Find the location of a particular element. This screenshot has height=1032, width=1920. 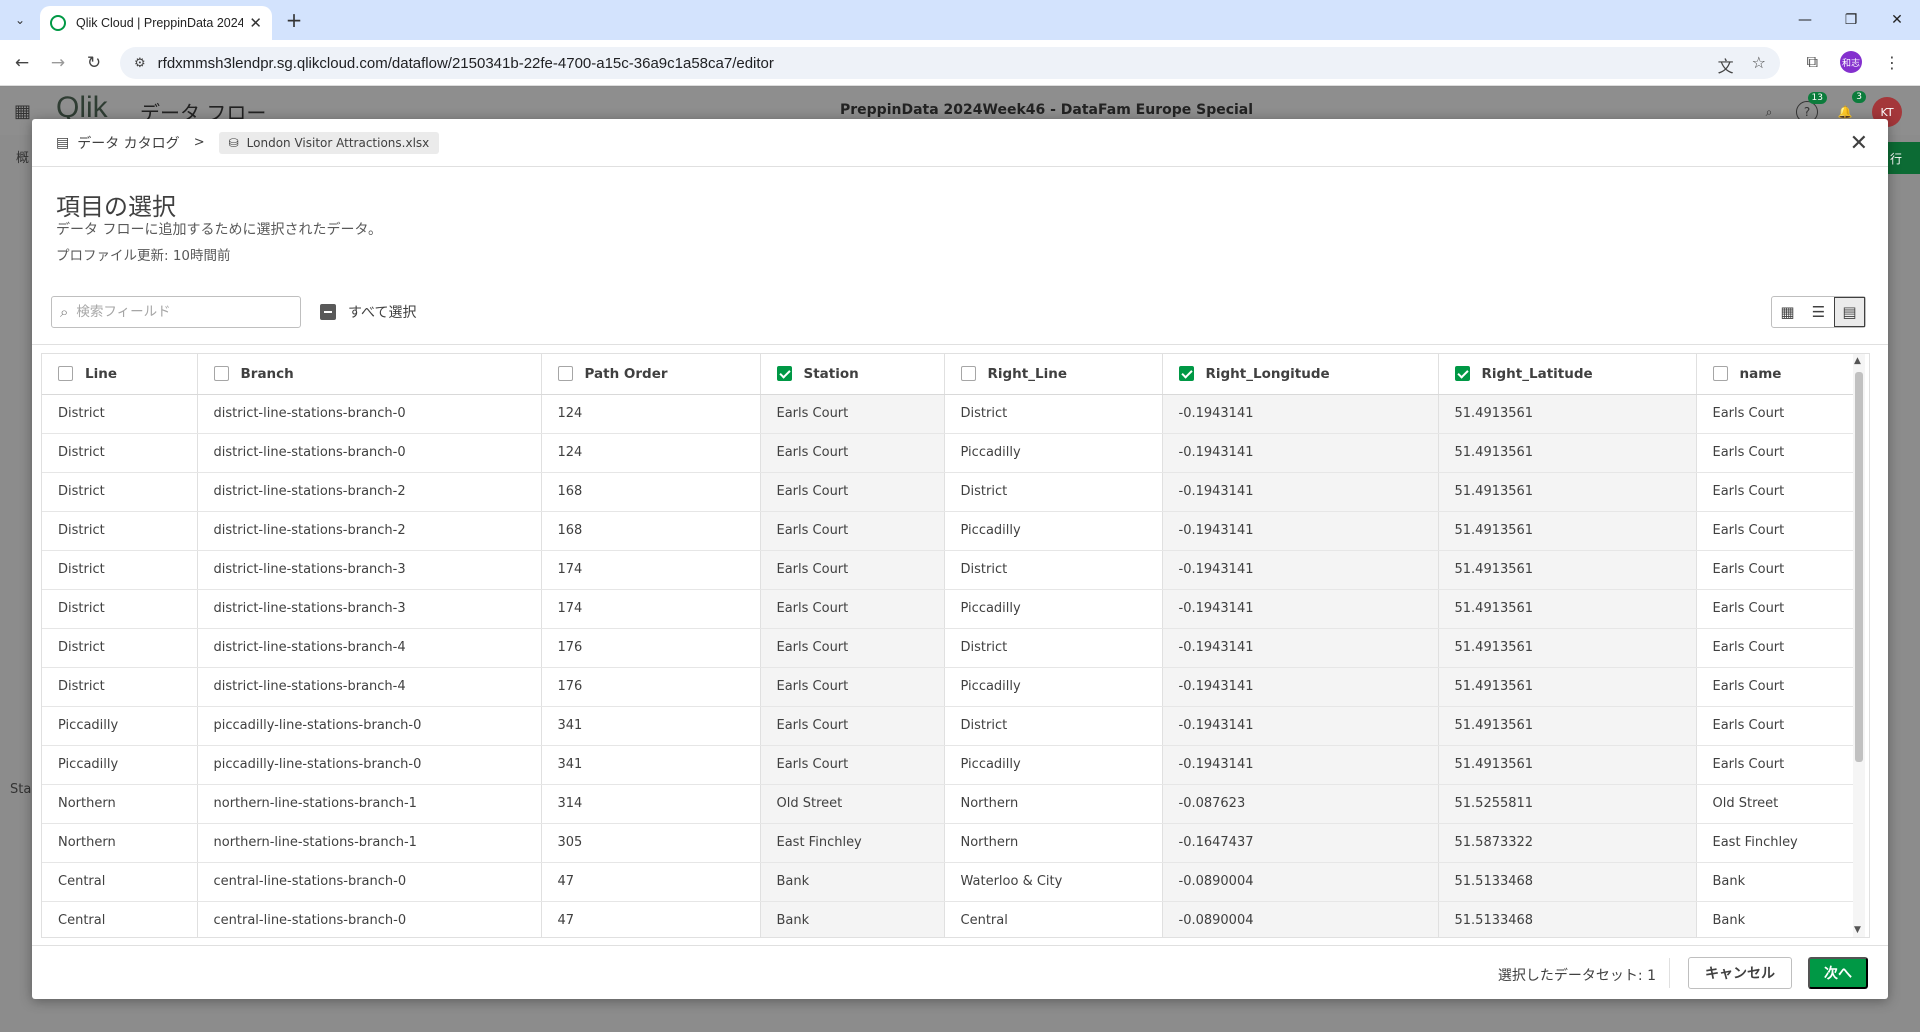

table-cell: district-line-stations-branch-4 is located at coordinates (369, 648).